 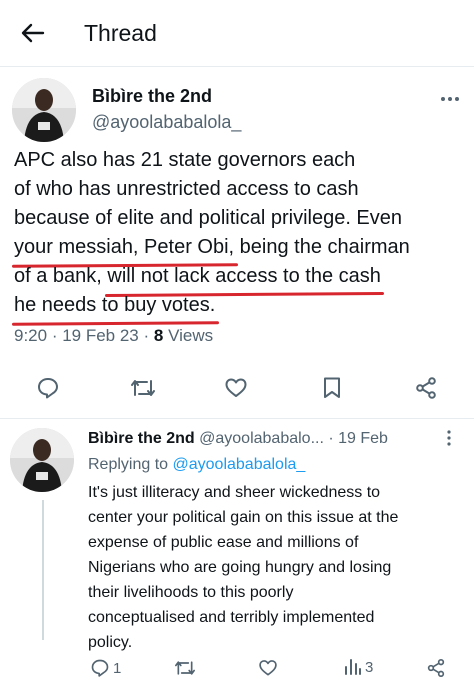 I want to click on underlined-text: will not lack access to the cash, so click(x=243, y=276).